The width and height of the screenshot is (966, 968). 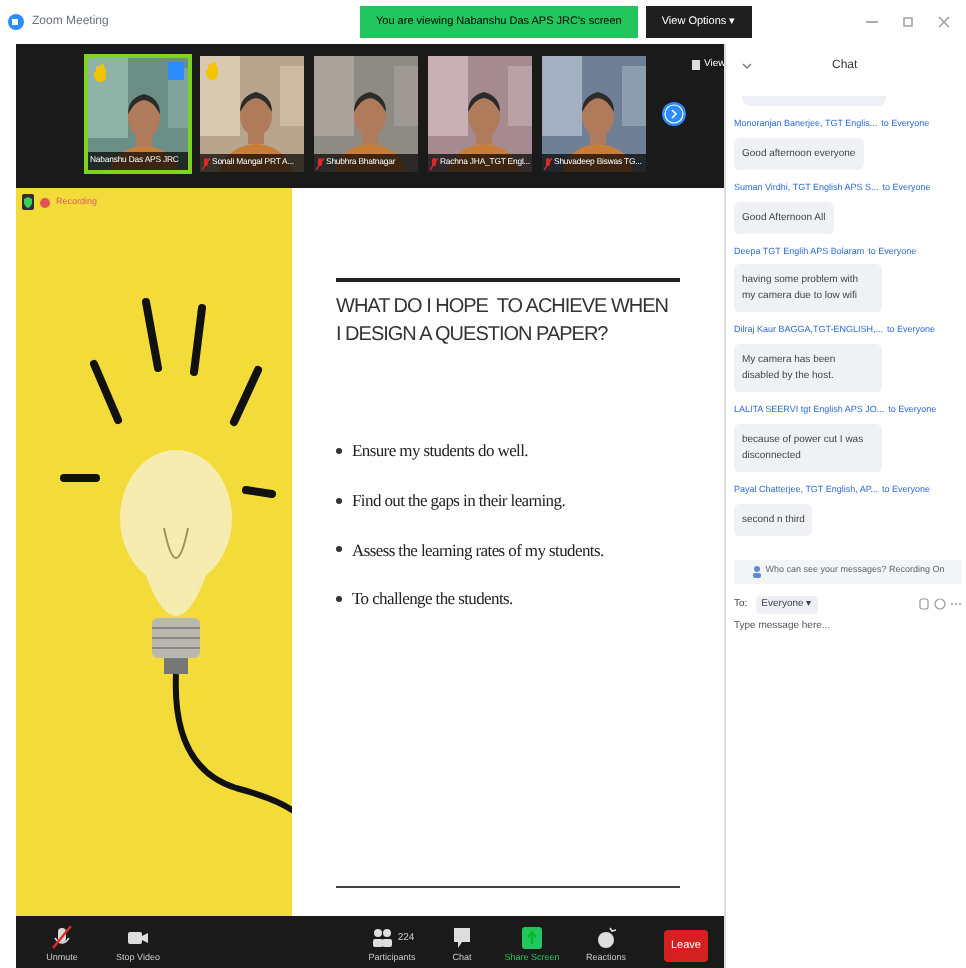 What do you see at coordinates (908, 22) in the screenshot?
I see `restore-icon` at bounding box center [908, 22].